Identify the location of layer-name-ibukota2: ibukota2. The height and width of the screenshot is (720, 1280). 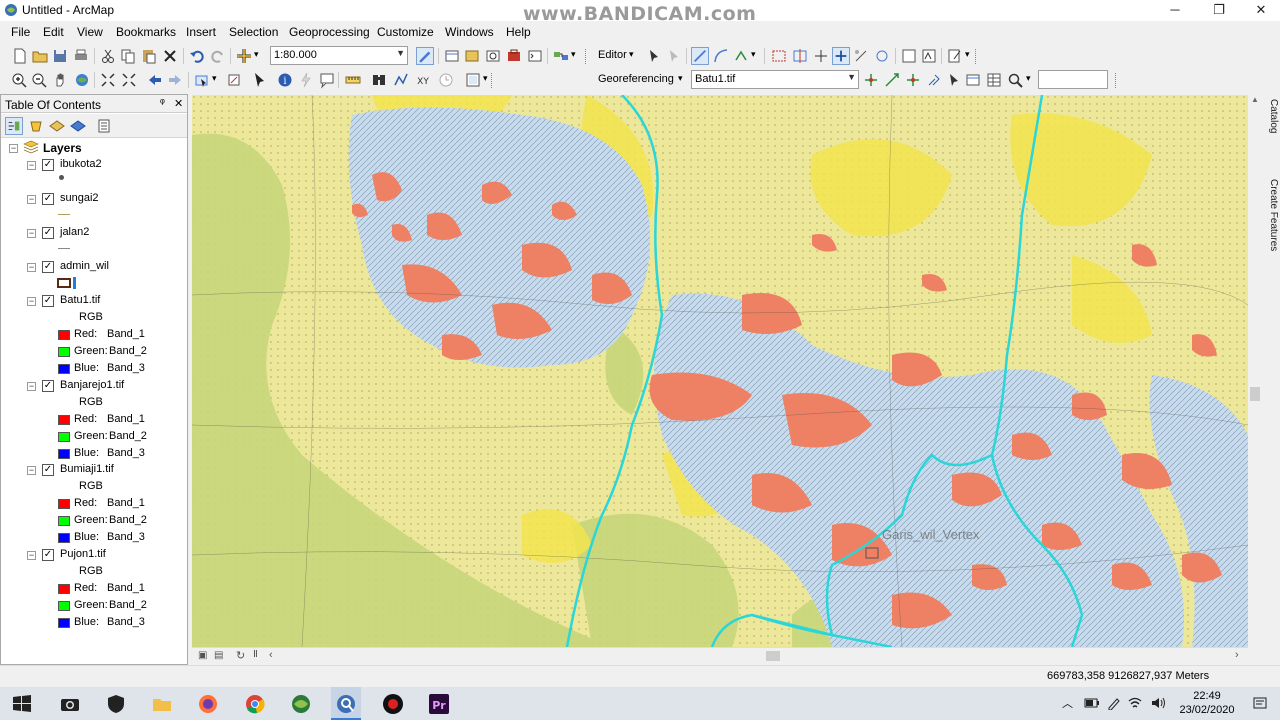
(81, 166).